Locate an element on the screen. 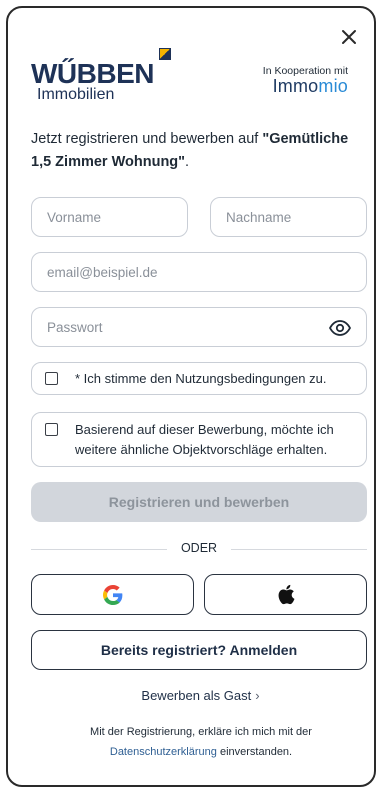 This screenshot has width=385, height=794. apple-login-button is located at coordinates (285, 594).